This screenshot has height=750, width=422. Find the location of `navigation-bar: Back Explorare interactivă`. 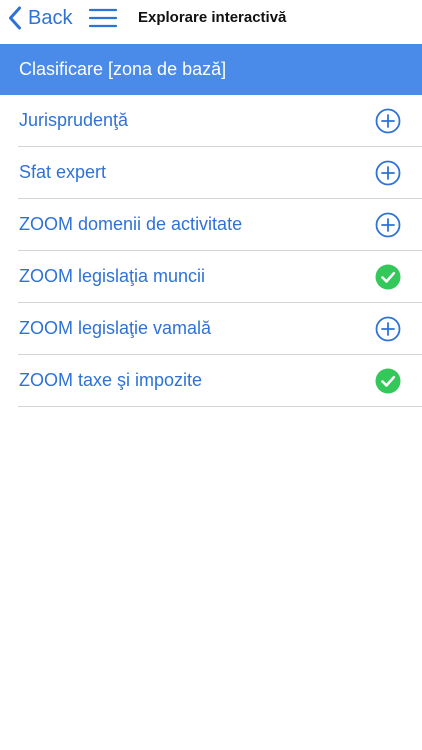

navigation-bar: Back Explorare interactivă is located at coordinates (211, 22).